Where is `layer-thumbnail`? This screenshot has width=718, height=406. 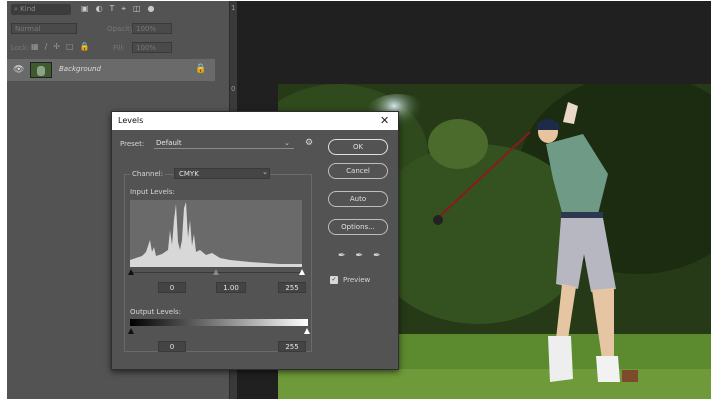
layer-thumbnail is located at coordinates (41, 70).